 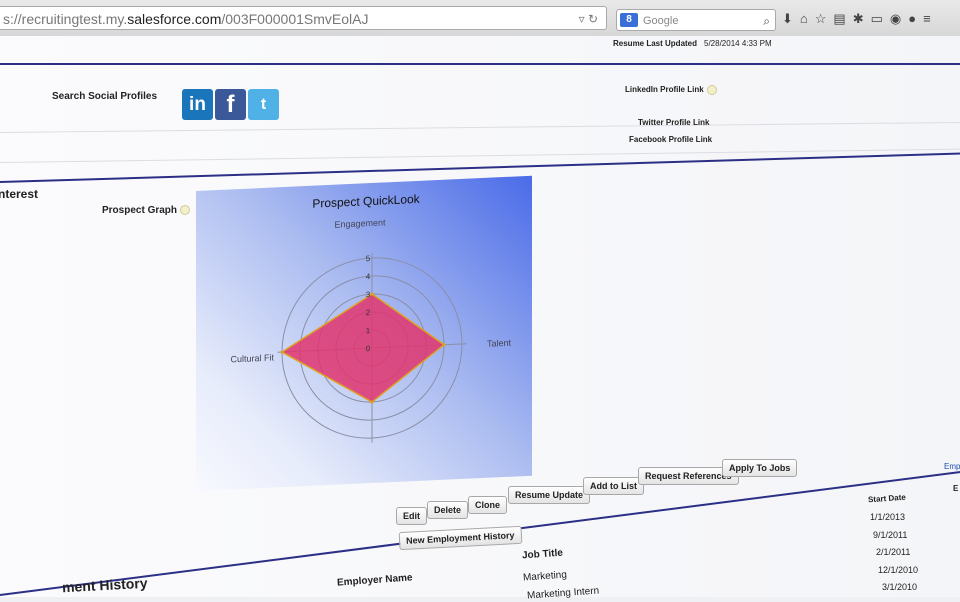 What do you see at coordinates (582, 19) in the screenshot?
I see `dropdown-arrow-icon: ▿` at bounding box center [582, 19].